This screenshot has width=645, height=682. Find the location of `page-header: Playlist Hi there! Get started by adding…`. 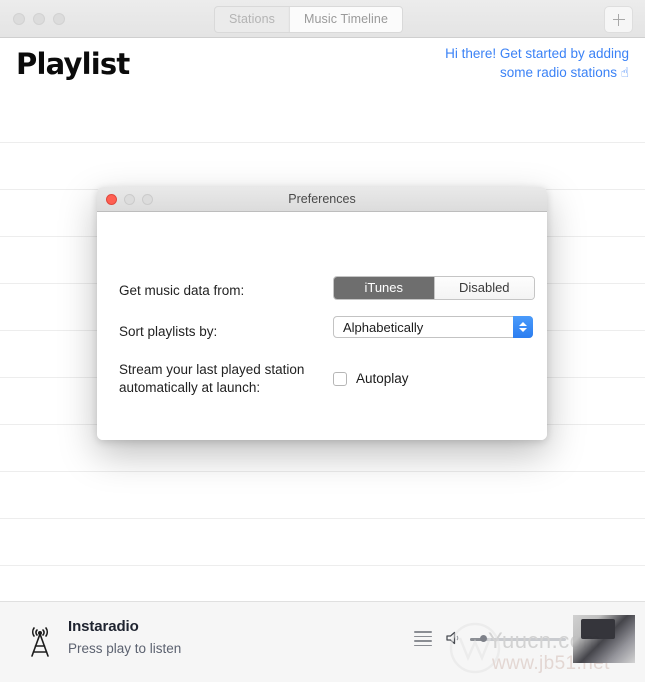

page-header: Playlist Hi there! Get started by adding… is located at coordinates (322, 67).